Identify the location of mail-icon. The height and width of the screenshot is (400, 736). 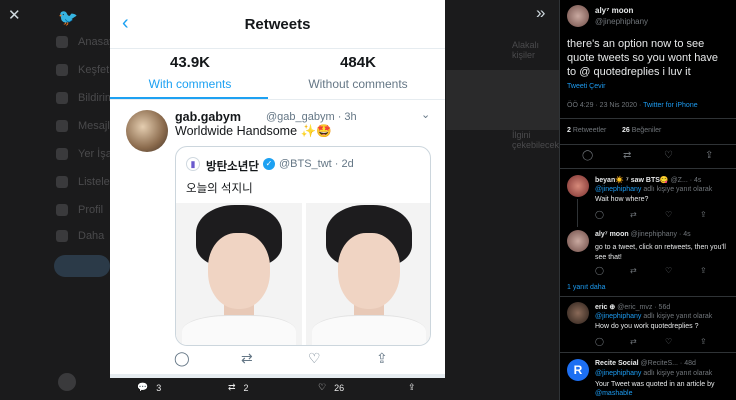
(62, 126).